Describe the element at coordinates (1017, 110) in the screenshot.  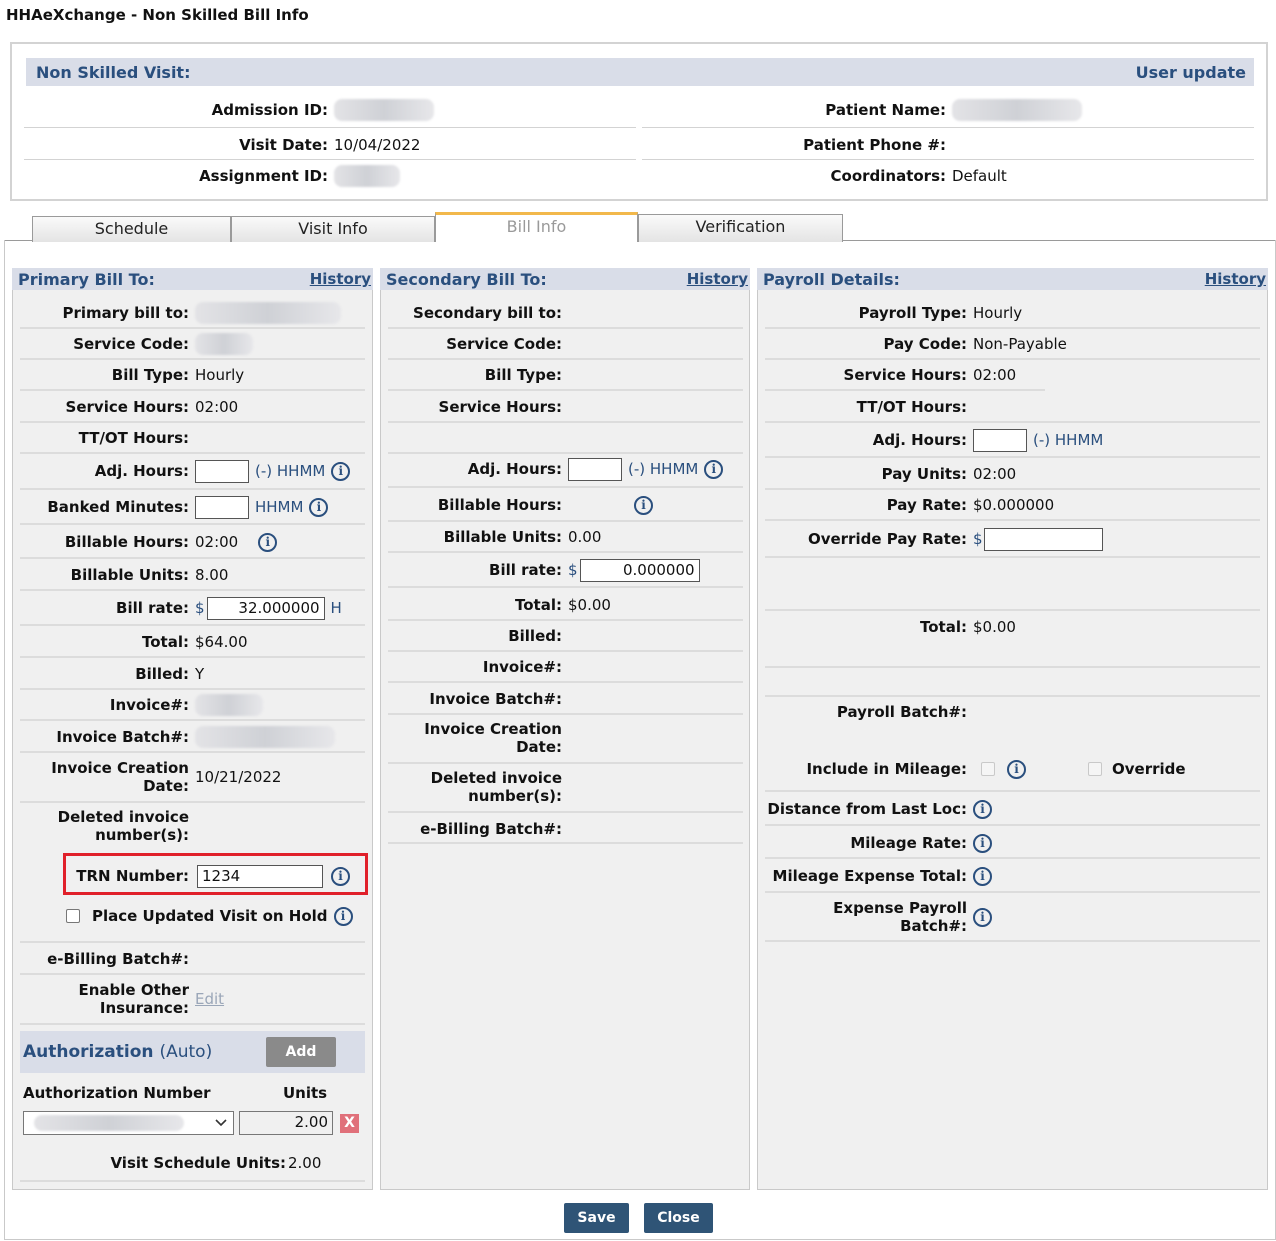
I see `patient-name-value` at that location.